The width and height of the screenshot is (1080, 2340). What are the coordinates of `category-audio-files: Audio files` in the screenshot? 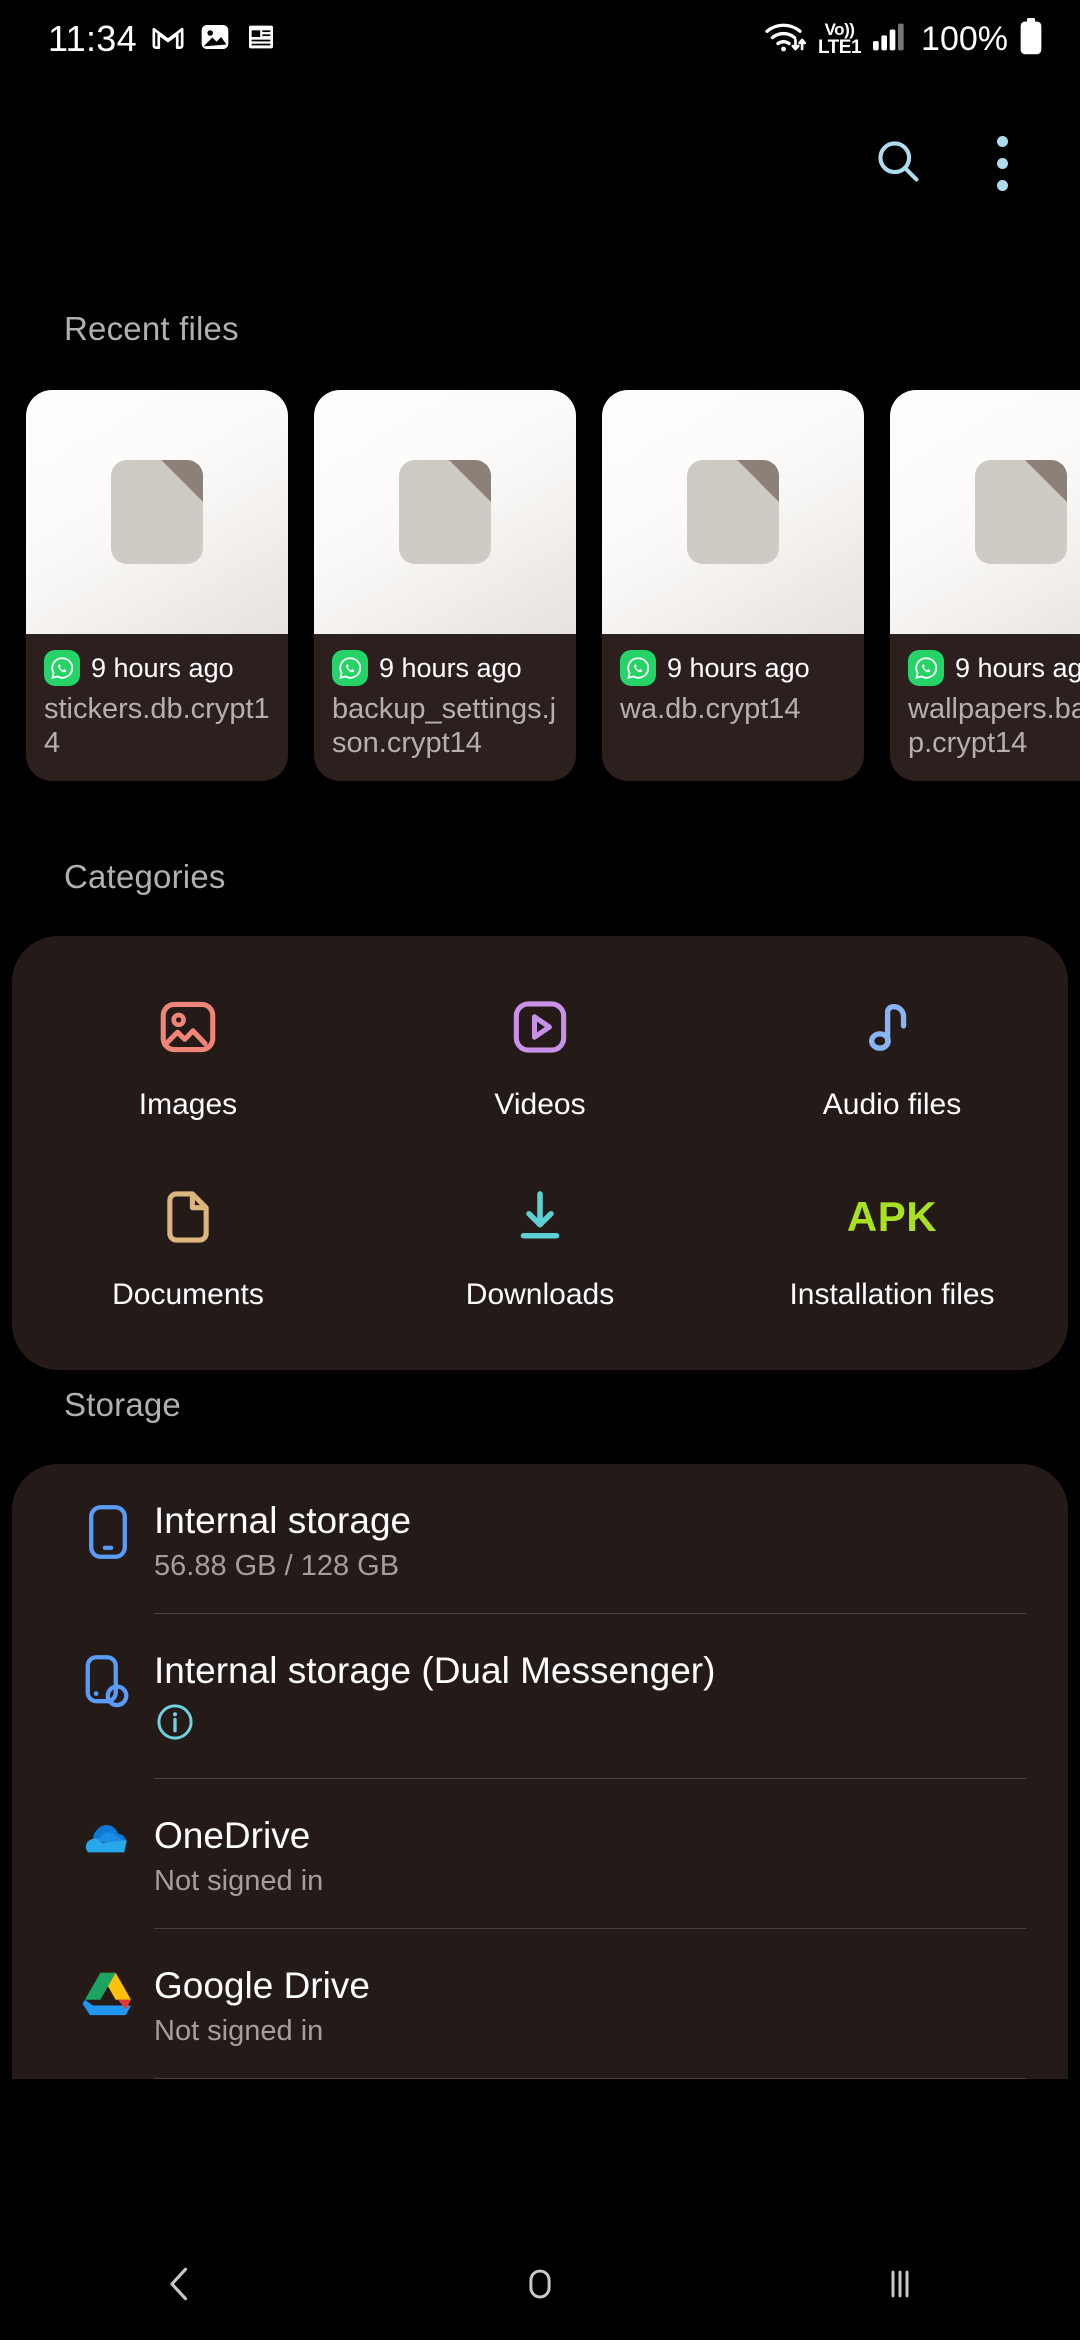 It's located at (892, 1056).